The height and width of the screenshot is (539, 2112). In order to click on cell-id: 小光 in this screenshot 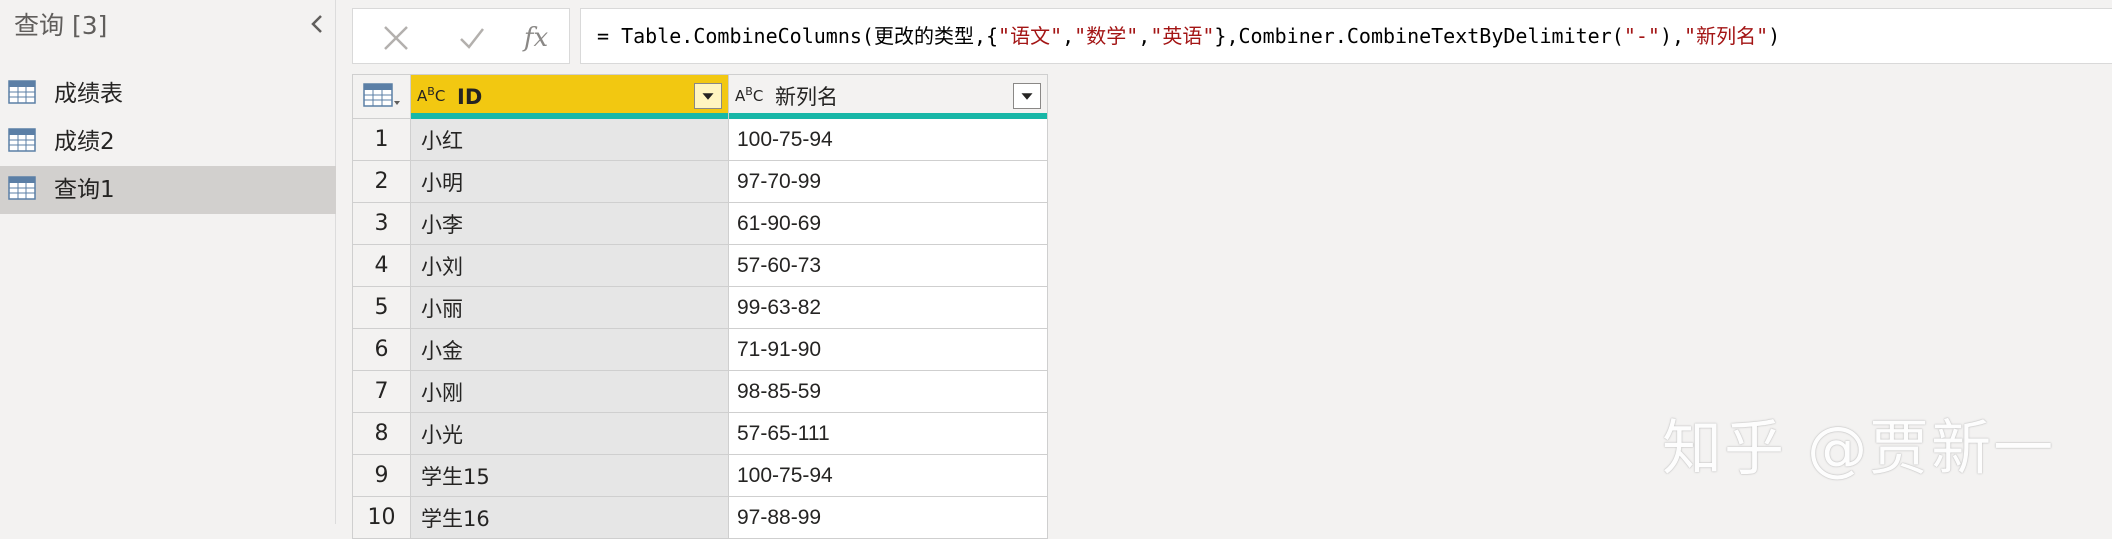, I will do `click(569, 433)`.